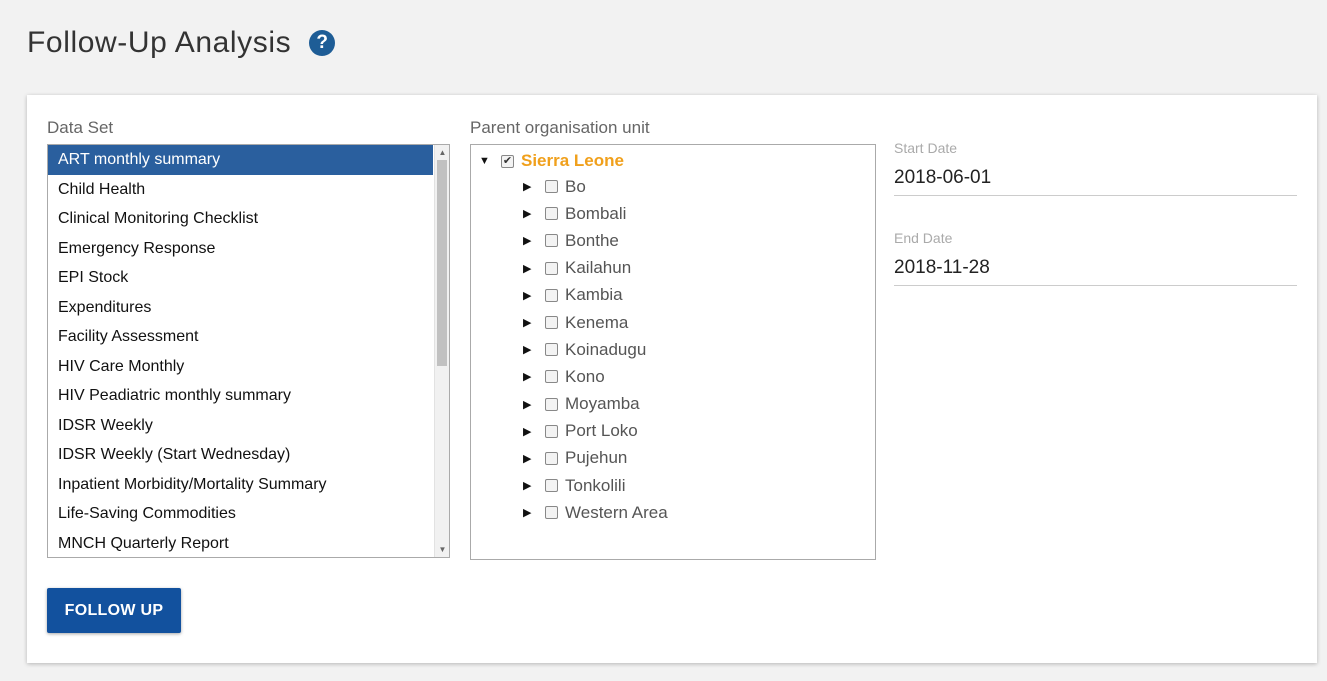 The image size is (1327, 681). I want to click on page-header: Follow-Up Analysis ?, so click(181, 43).